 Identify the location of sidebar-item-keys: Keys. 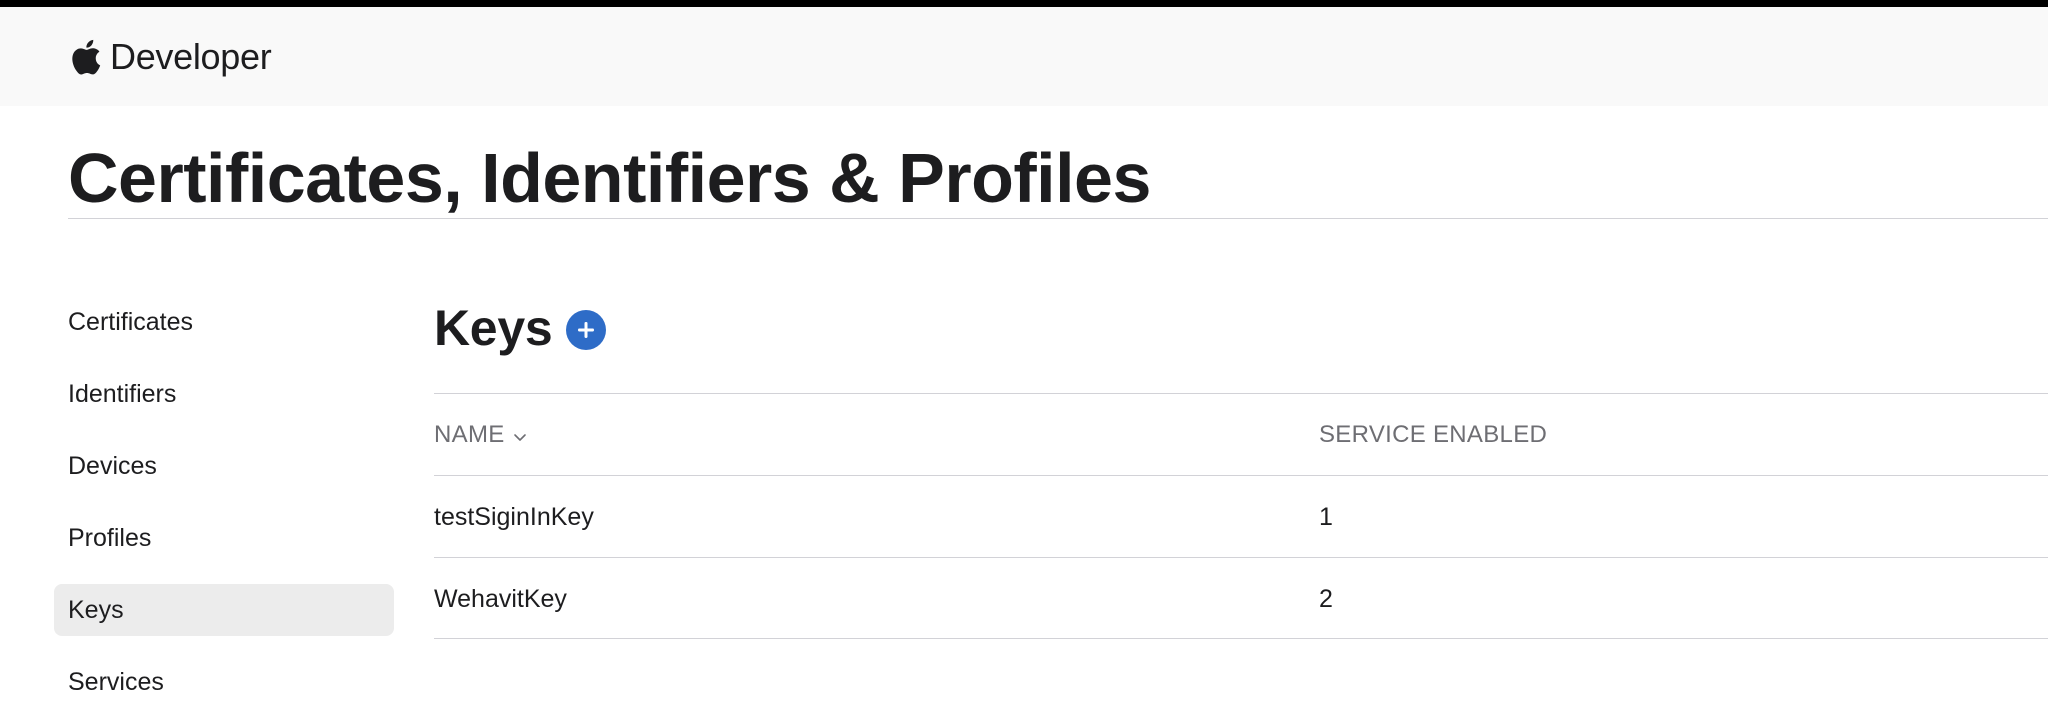
(224, 610).